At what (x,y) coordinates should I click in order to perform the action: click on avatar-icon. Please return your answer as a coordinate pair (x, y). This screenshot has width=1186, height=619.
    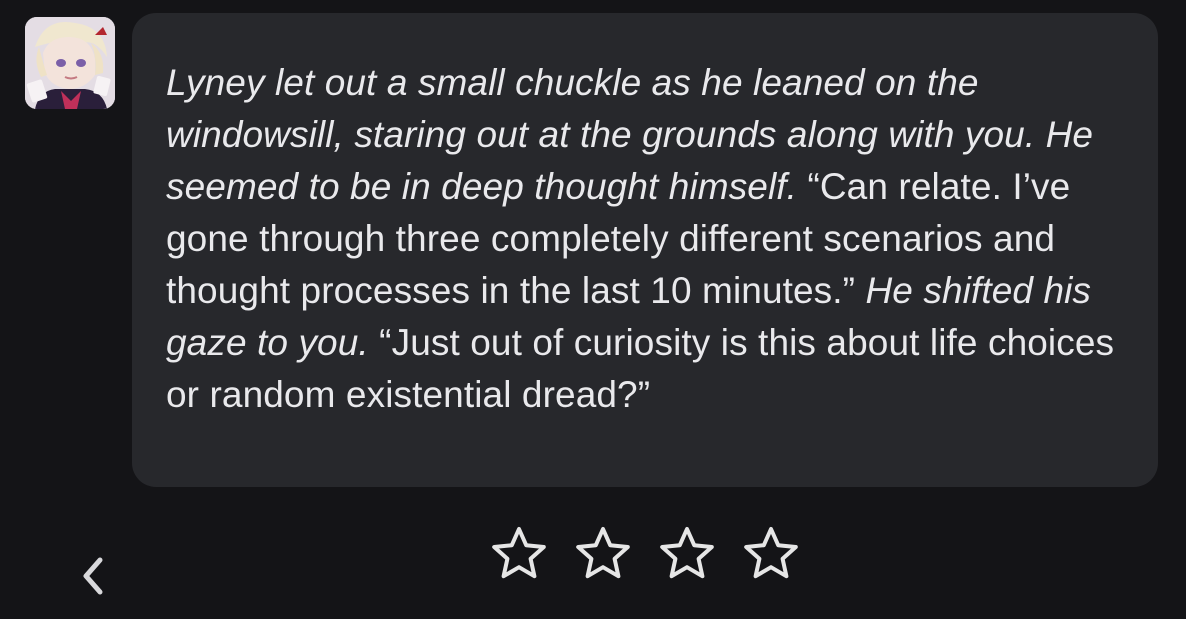
    Looking at the image, I should click on (70, 63).